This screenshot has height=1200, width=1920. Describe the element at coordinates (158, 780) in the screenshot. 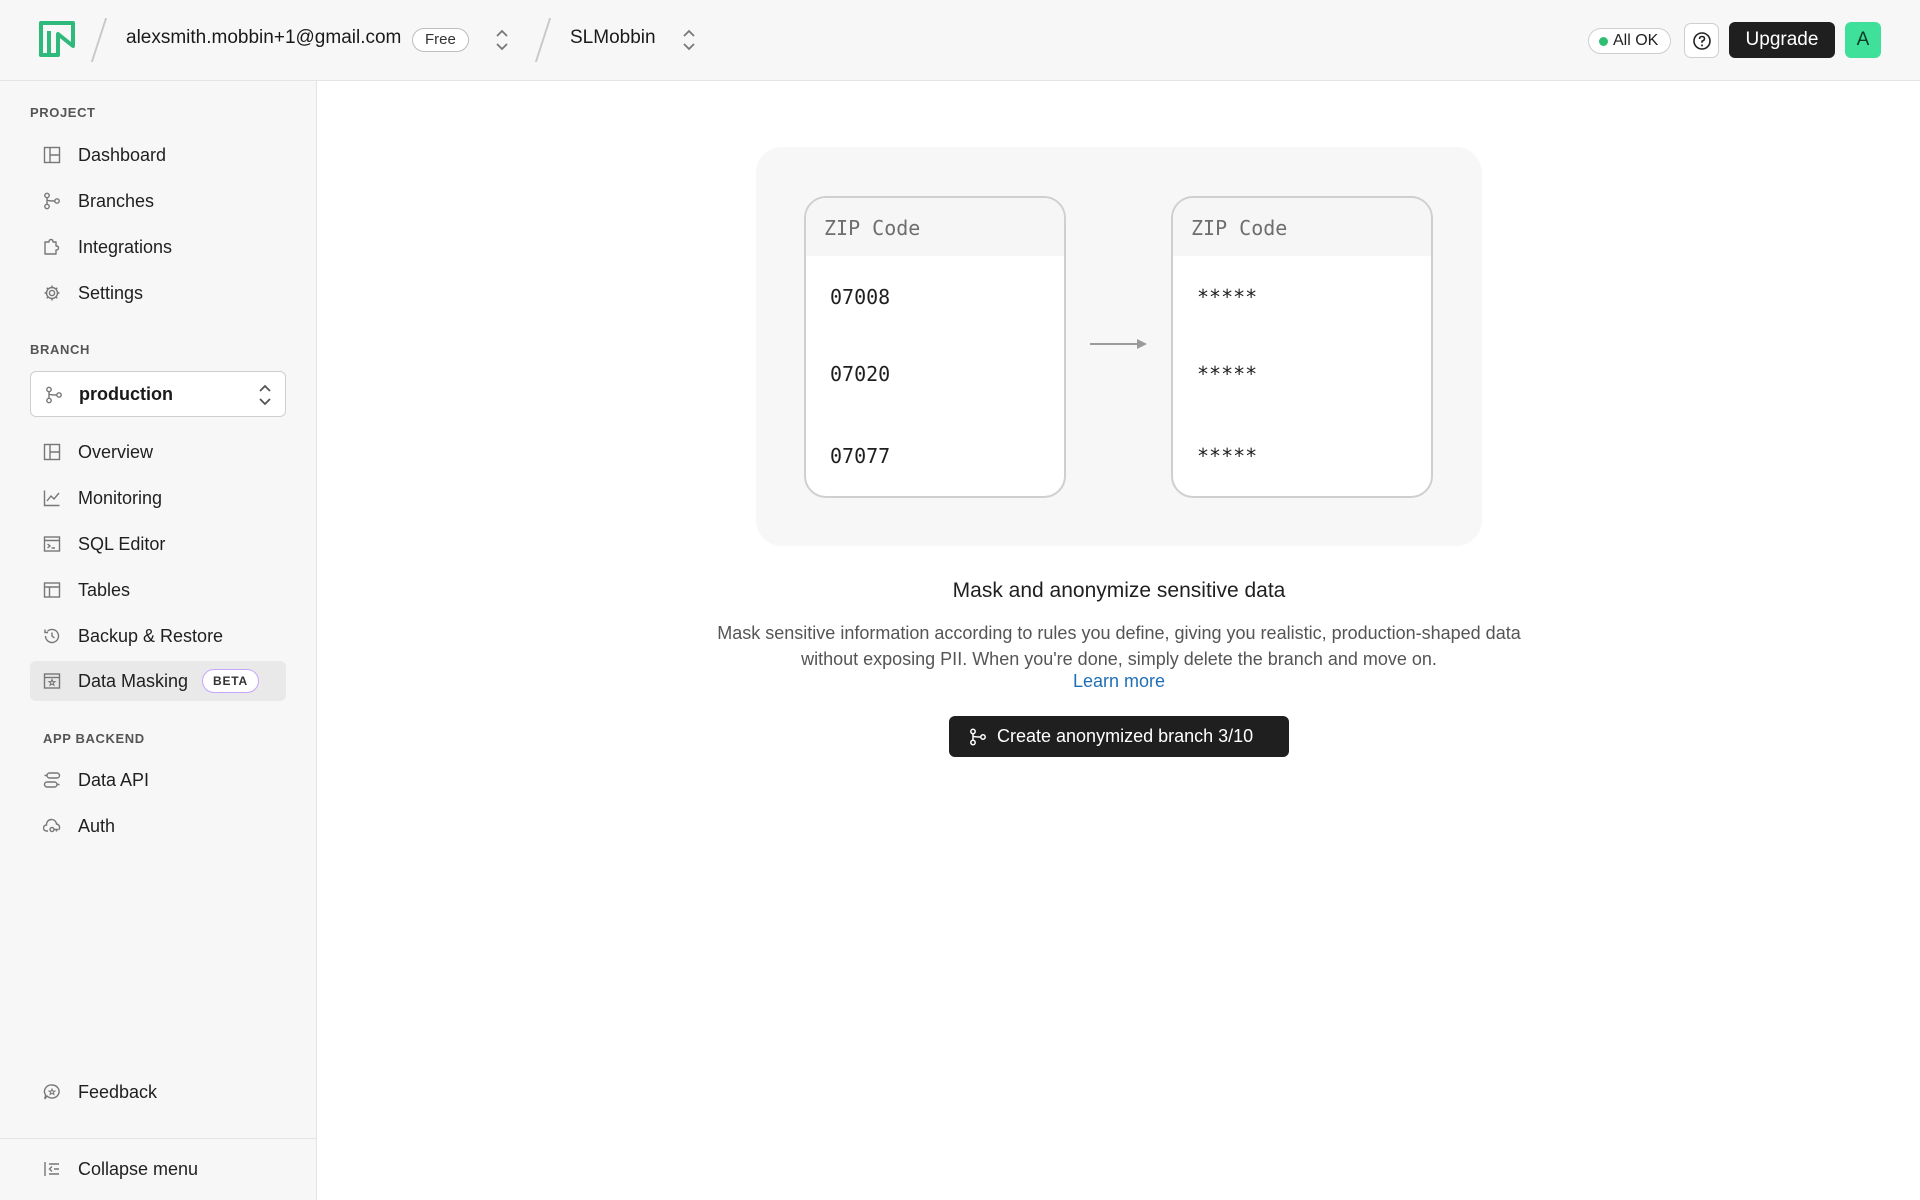

I see `sidebar-item-data-api: Data API` at that location.